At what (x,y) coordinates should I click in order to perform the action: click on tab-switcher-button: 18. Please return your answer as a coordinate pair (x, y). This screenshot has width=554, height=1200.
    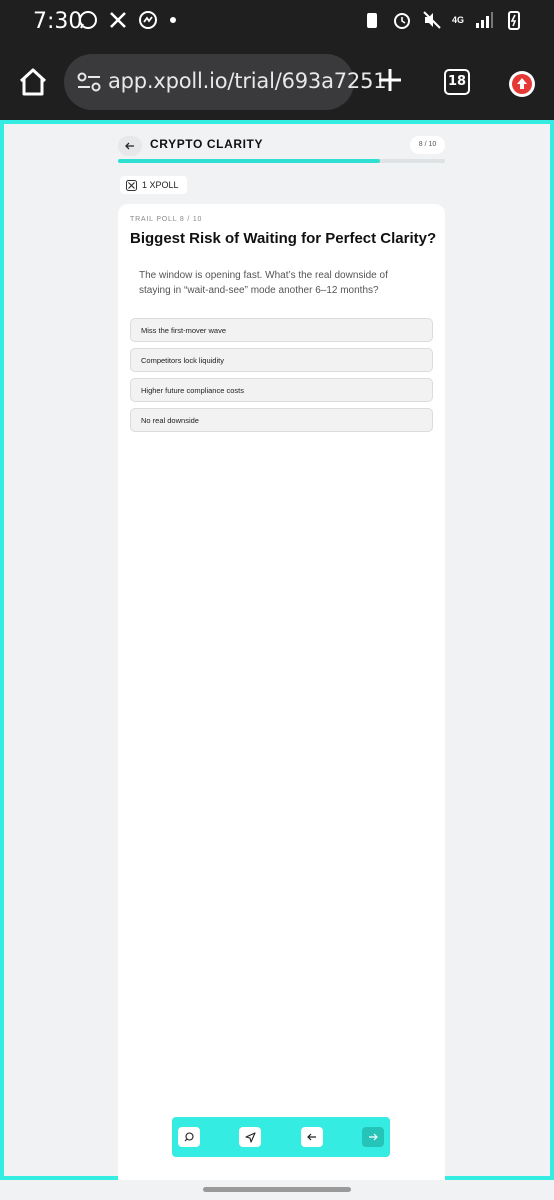
    Looking at the image, I should click on (457, 82).